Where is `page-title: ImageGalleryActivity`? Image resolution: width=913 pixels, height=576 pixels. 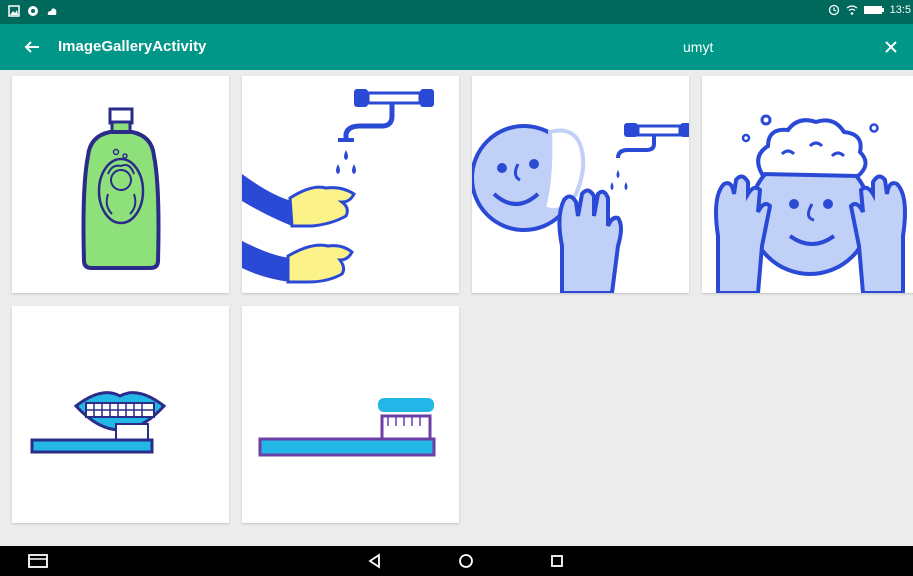
page-title: ImageGalleryActivity is located at coordinates (132, 46).